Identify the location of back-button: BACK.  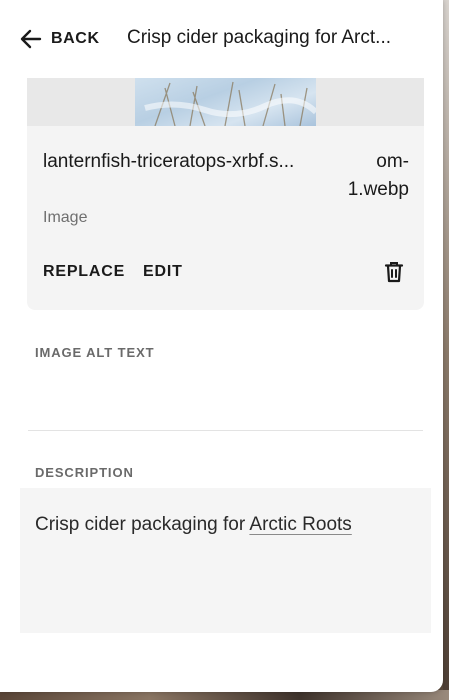
(59, 39).